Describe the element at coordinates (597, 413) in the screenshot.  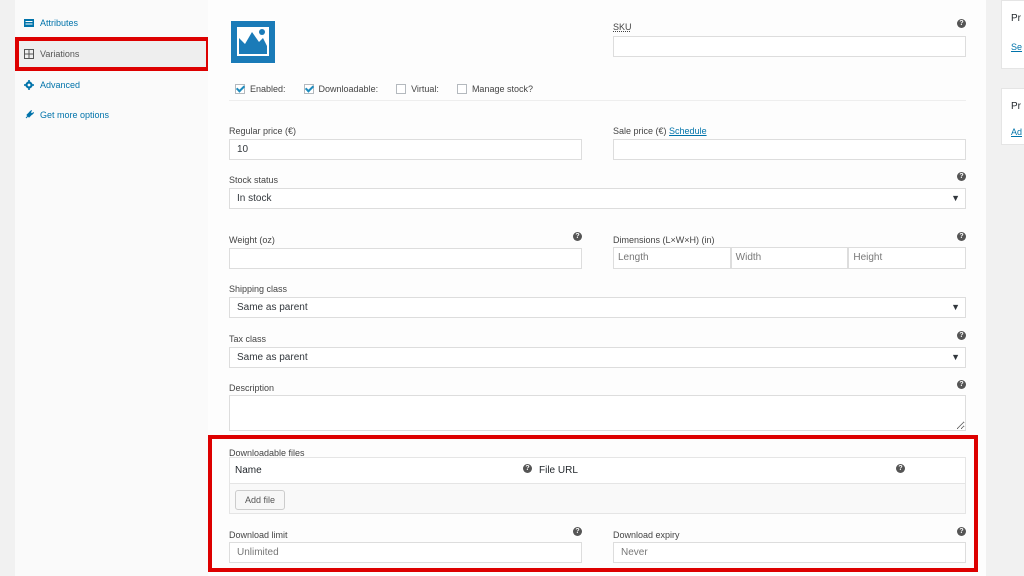
I see `description-textarea` at that location.